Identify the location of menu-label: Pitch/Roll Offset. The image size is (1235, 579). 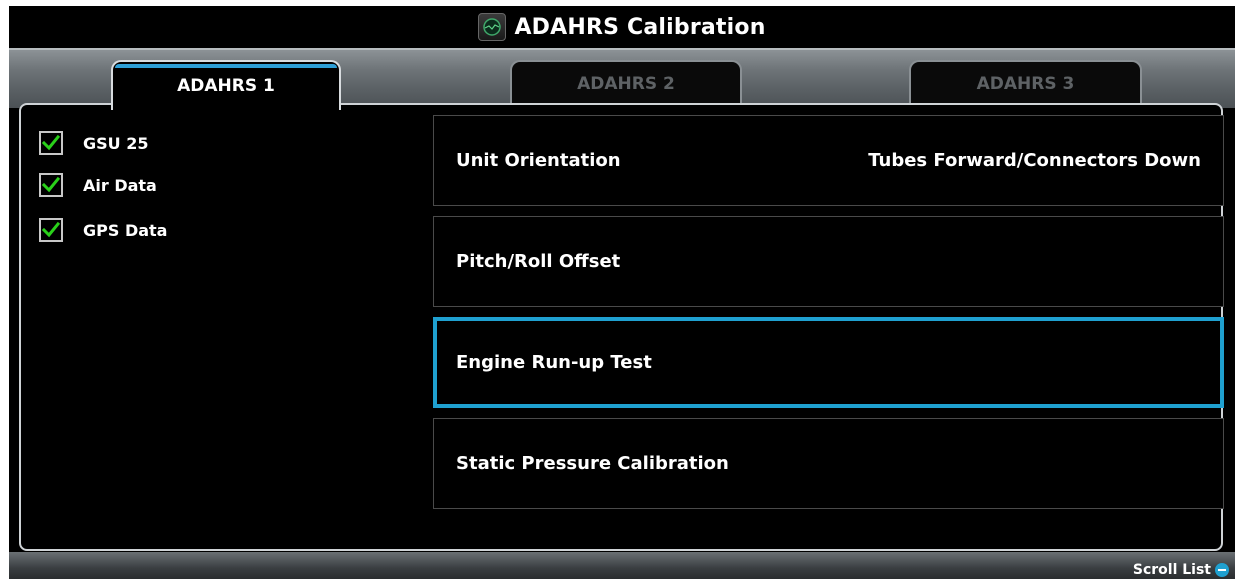
(538, 261).